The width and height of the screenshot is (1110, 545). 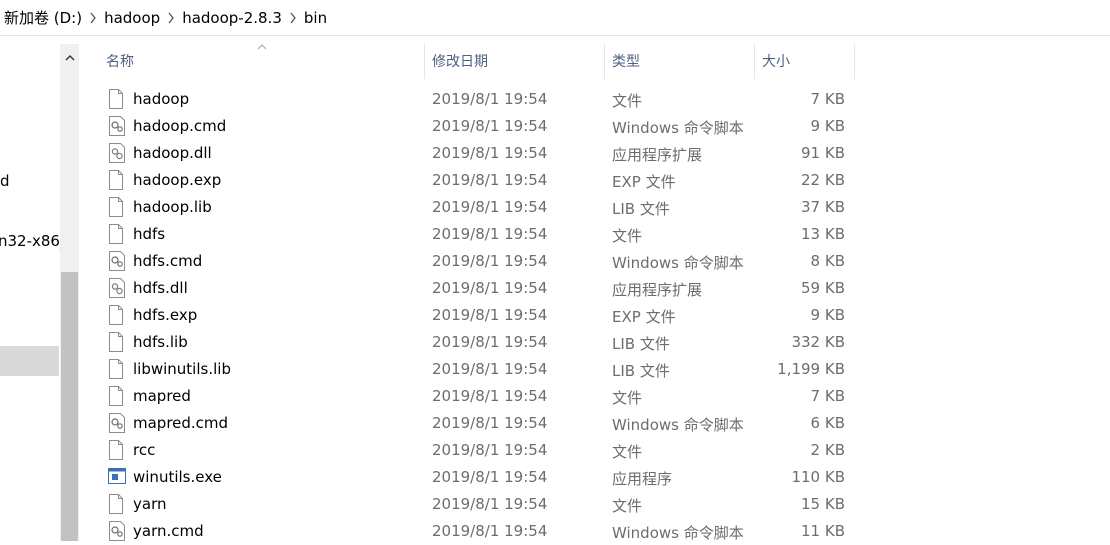 I want to click on file-size: 2 KB, so click(x=827, y=450).